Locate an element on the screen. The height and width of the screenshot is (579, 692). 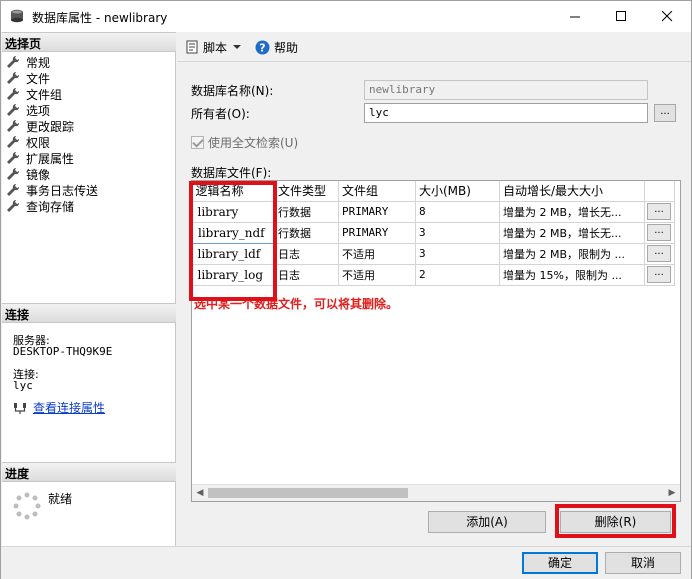
maximize-icon is located at coordinates (620, 16).